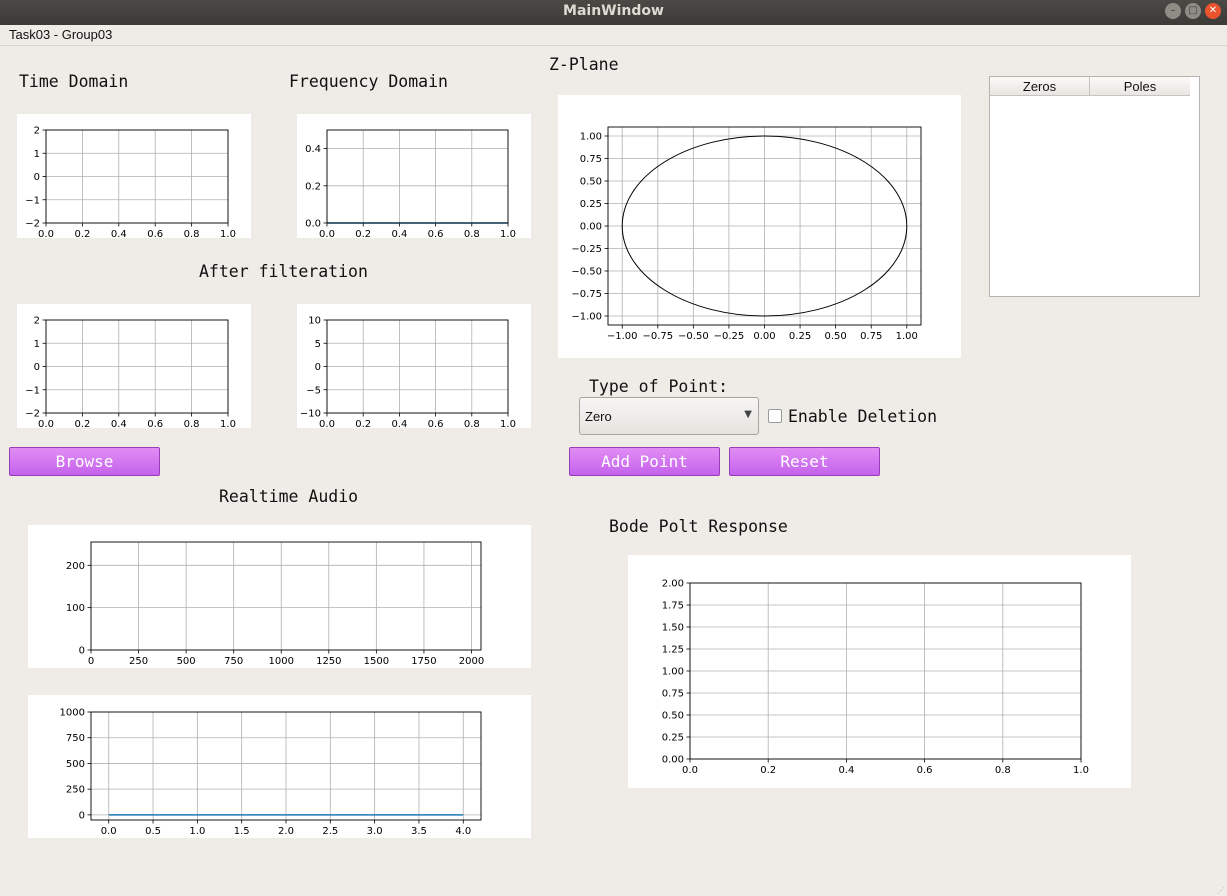  I want to click on filtered-time-plot: 0.0 0.2 0.4 0.6 0.8 1.0 2 1 0 −1 −2, so click(134, 366).